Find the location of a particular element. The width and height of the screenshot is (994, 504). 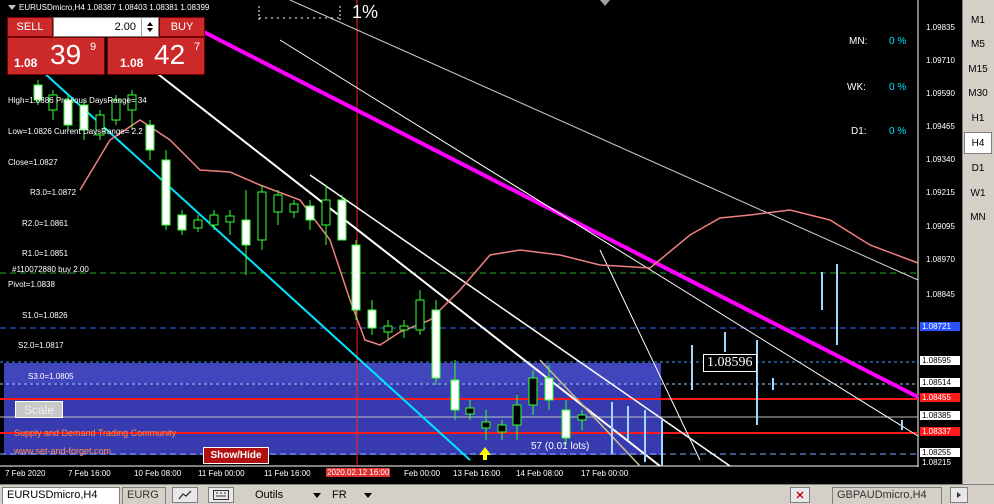

time-tick: 2020.02.12 16:00 is located at coordinates (358, 472).